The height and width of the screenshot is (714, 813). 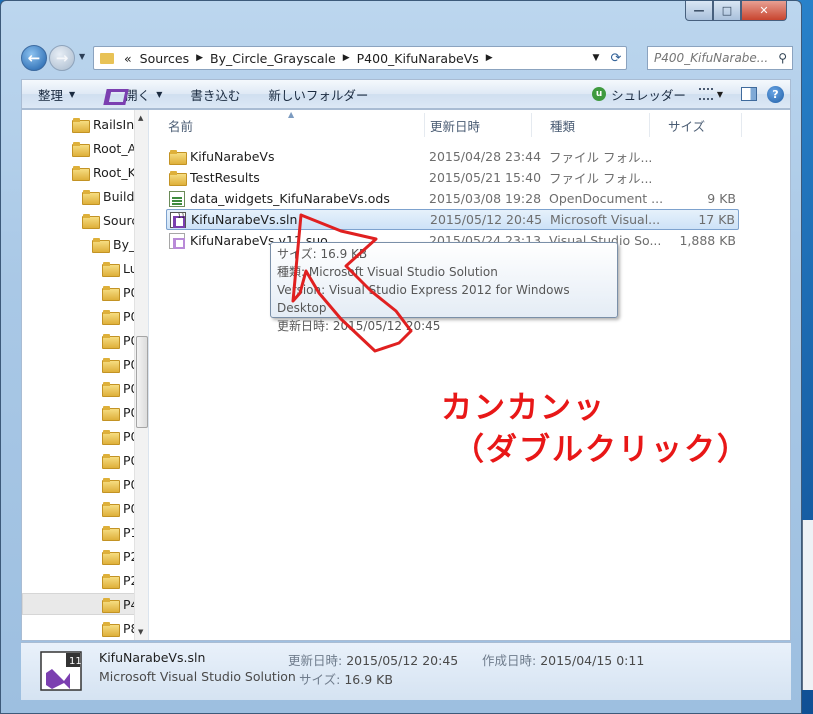 I want to click on details-size-label: サイズ:, so click(x=320, y=679).